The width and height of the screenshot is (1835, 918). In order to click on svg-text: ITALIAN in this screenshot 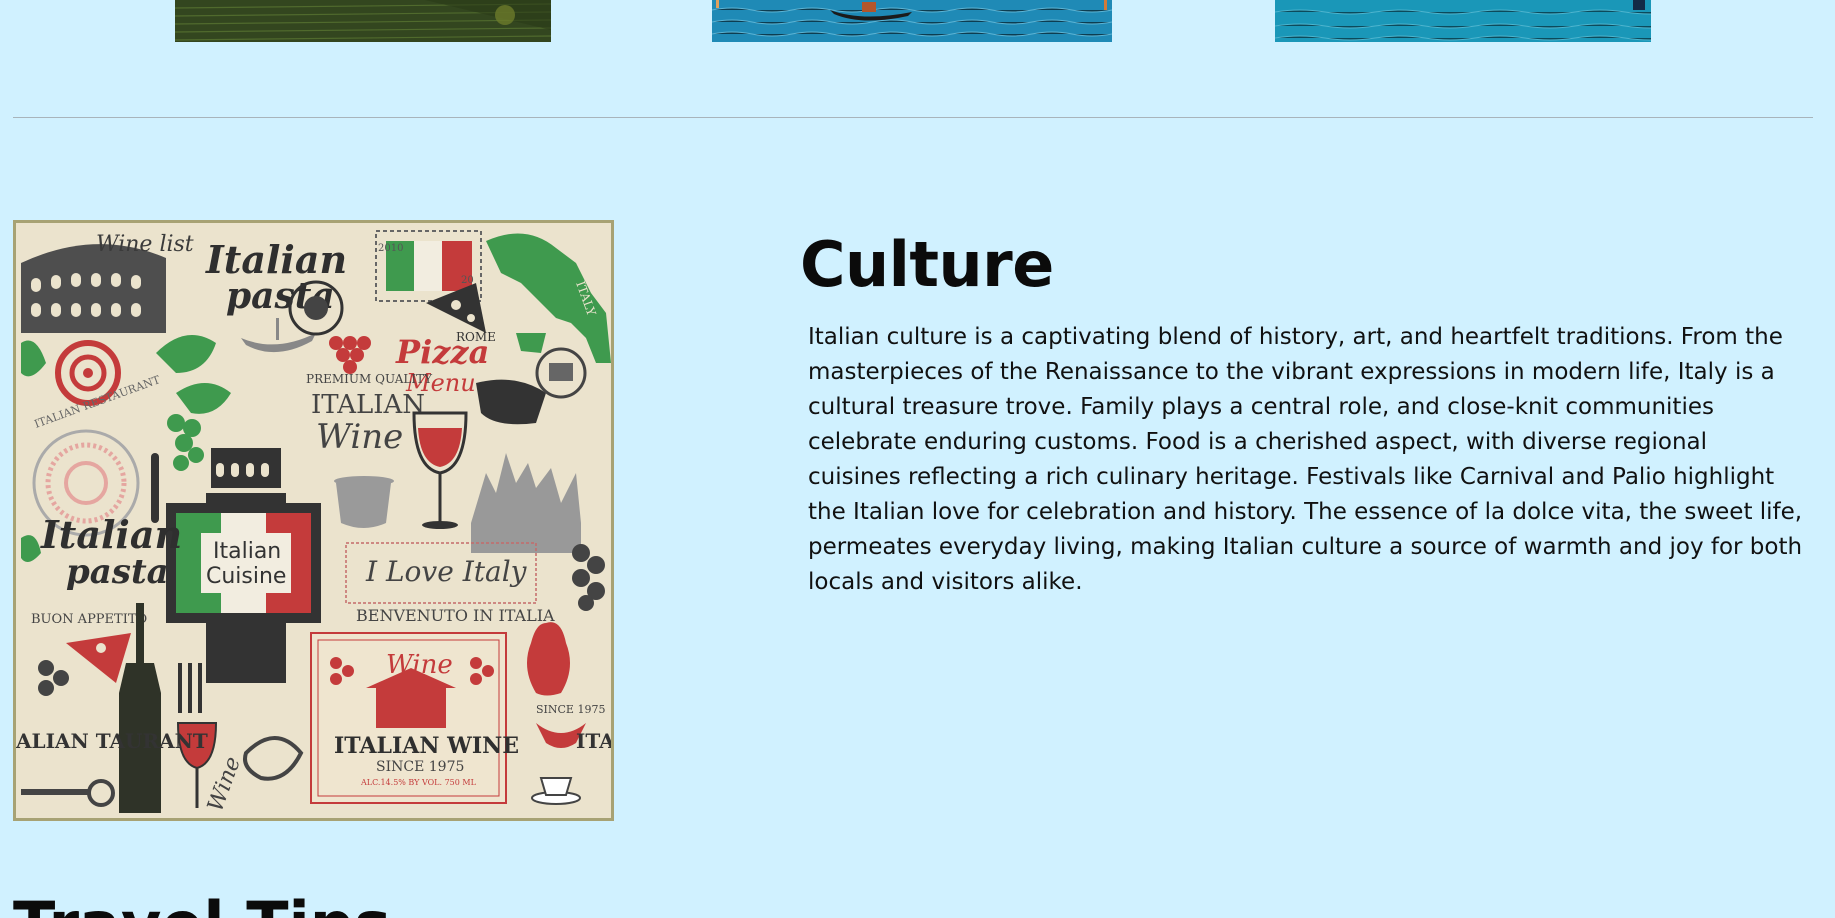, I will do `click(368, 405)`.